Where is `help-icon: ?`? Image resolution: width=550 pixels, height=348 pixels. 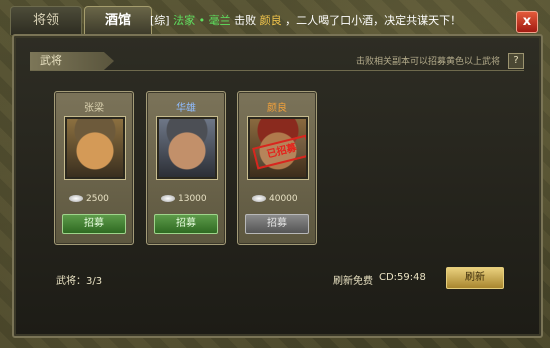
help-icon: ? is located at coordinates (516, 61).